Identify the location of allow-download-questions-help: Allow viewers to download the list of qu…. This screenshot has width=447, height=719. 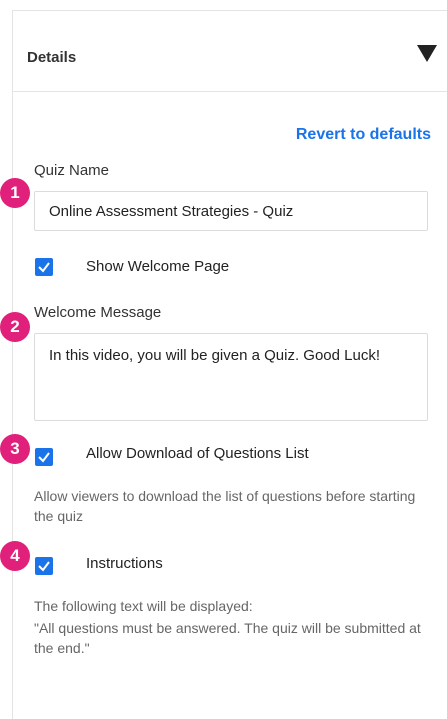
(225, 506).